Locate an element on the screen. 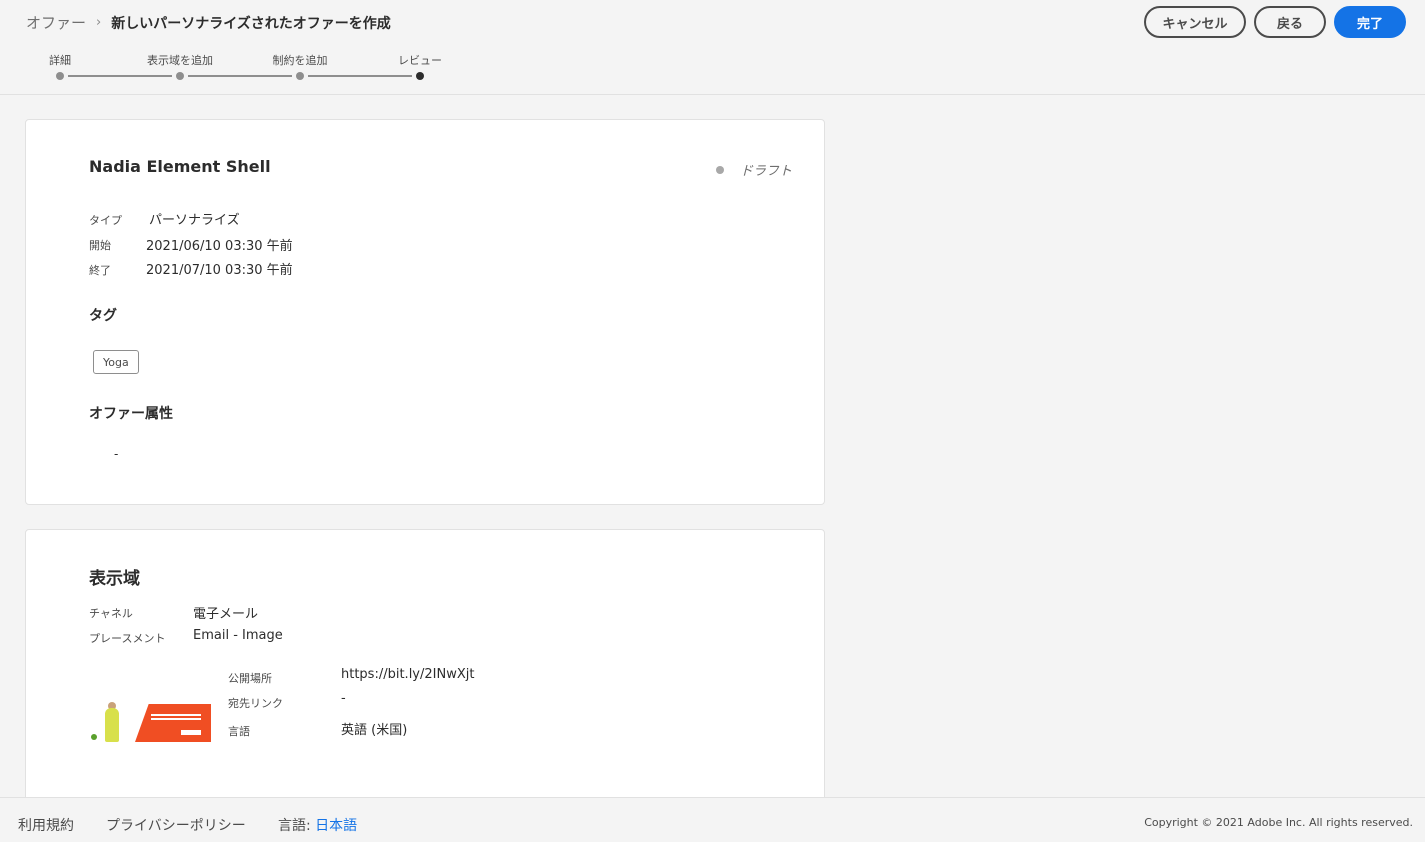 The height and width of the screenshot is (842, 1425). step-add-constraints-label: 制約を追加 is located at coordinates (300, 60).